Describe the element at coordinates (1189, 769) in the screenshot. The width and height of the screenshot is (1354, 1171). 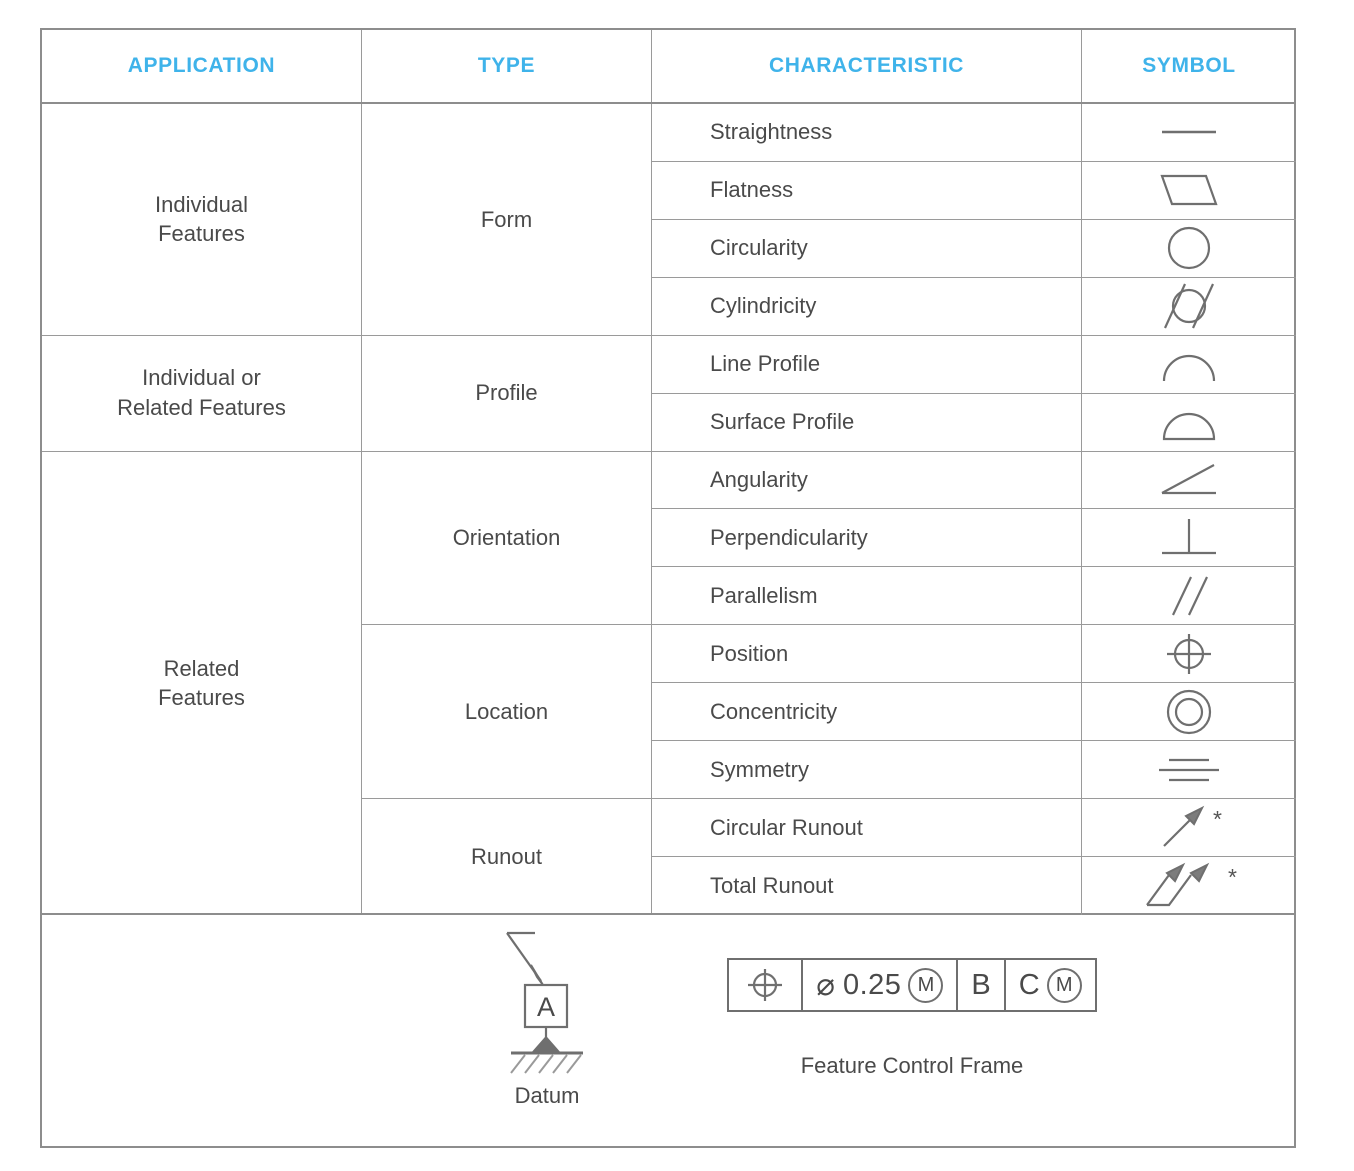
I see `symmetry-symbol` at that location.